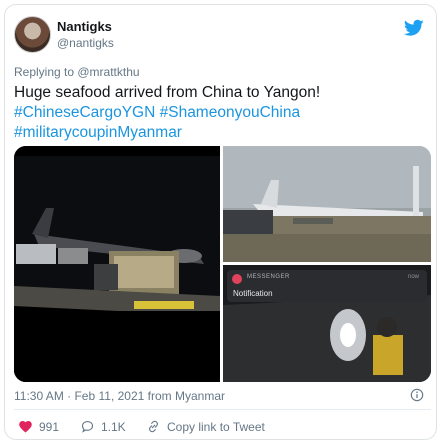 This screenshot has width=441, height=444. Describe the element at coordinates (230, 112) in the screenshot. I see `hashtag-link: #ShameonyouChina` at that location.